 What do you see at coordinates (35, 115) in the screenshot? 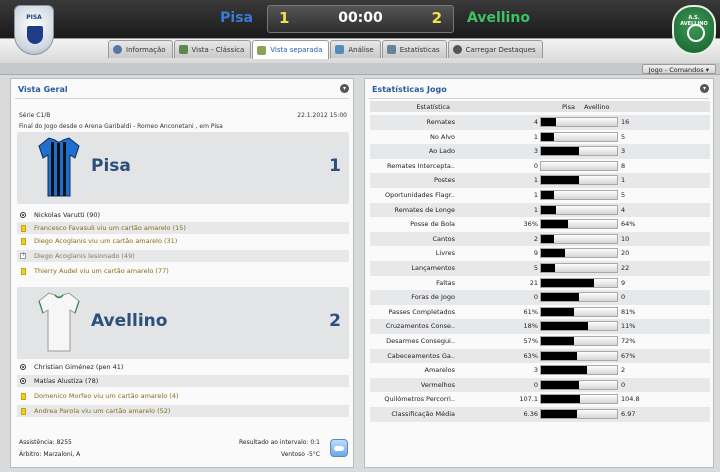
I see `competition: Série C1/B` at bounding box center [35, 115].